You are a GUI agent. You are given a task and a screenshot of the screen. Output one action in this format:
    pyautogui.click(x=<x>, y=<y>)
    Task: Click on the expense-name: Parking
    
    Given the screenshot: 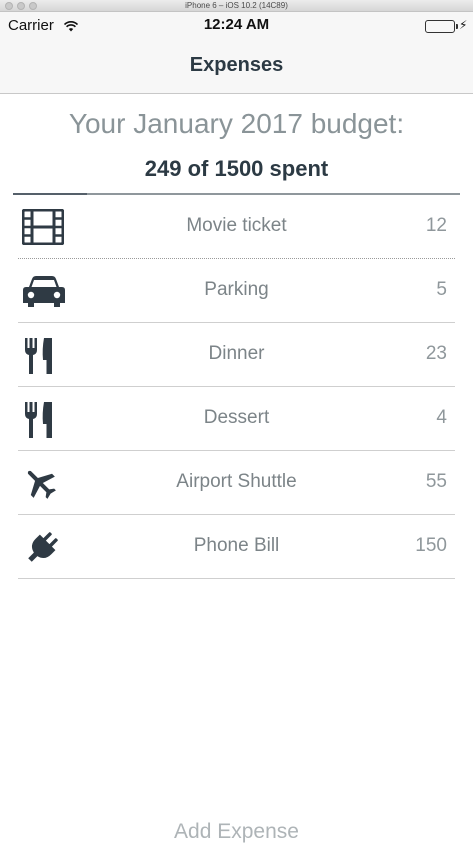 What is the action you would take?
    pyautogui.click(x=236, y=289)
    